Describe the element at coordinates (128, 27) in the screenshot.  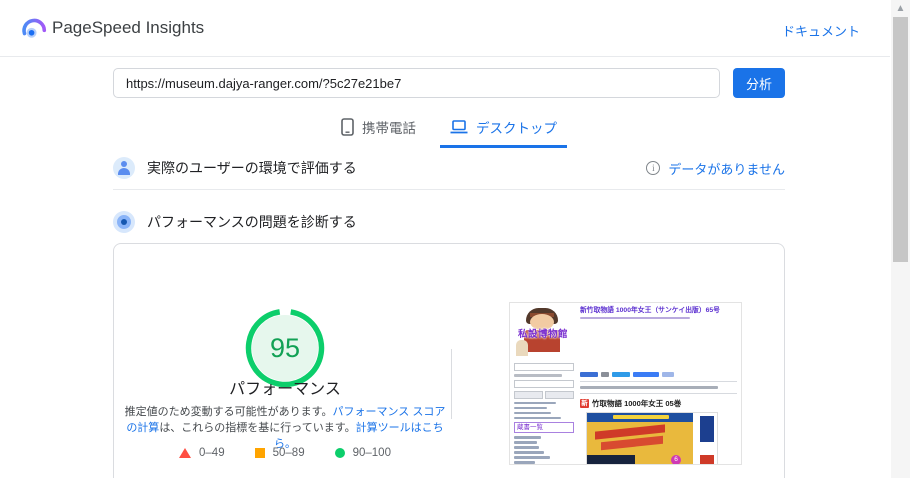
I see `page-title: PageSpeed Insights` at that location.